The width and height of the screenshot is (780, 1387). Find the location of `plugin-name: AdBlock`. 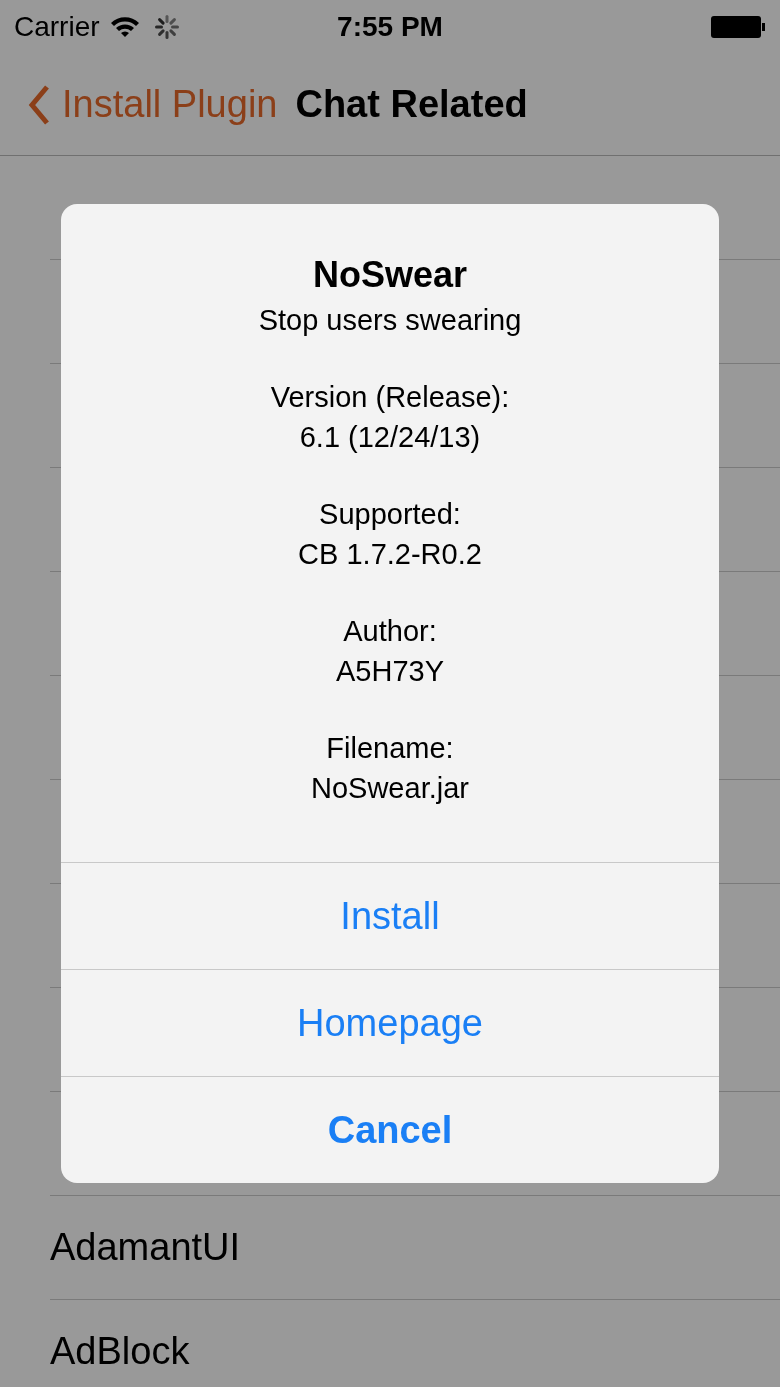

plugin-name: AdBlock is located at coordinates (120, 1351).